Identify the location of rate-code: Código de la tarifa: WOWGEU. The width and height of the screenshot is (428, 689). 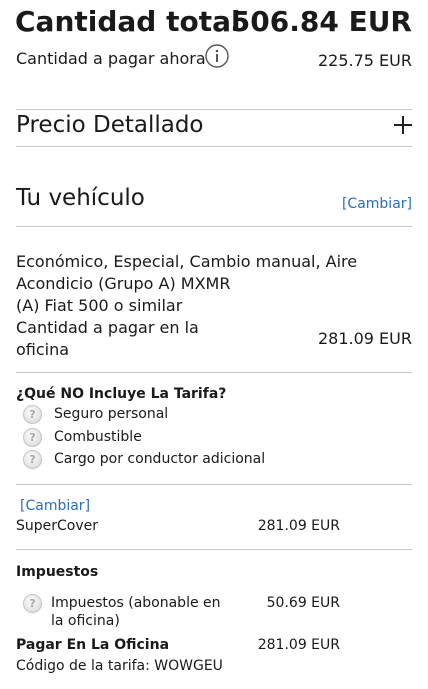
(119, 666).